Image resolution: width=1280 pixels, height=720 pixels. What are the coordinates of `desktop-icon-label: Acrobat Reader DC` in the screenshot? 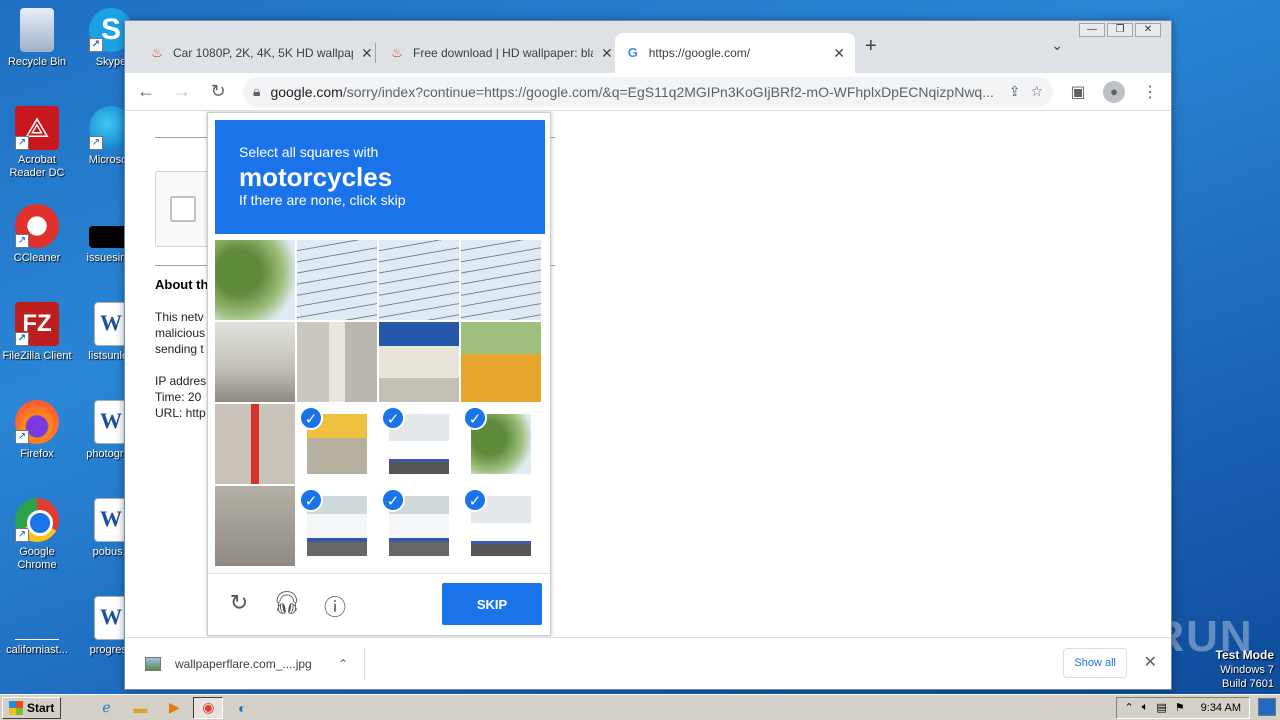 It's located at (37, 166).